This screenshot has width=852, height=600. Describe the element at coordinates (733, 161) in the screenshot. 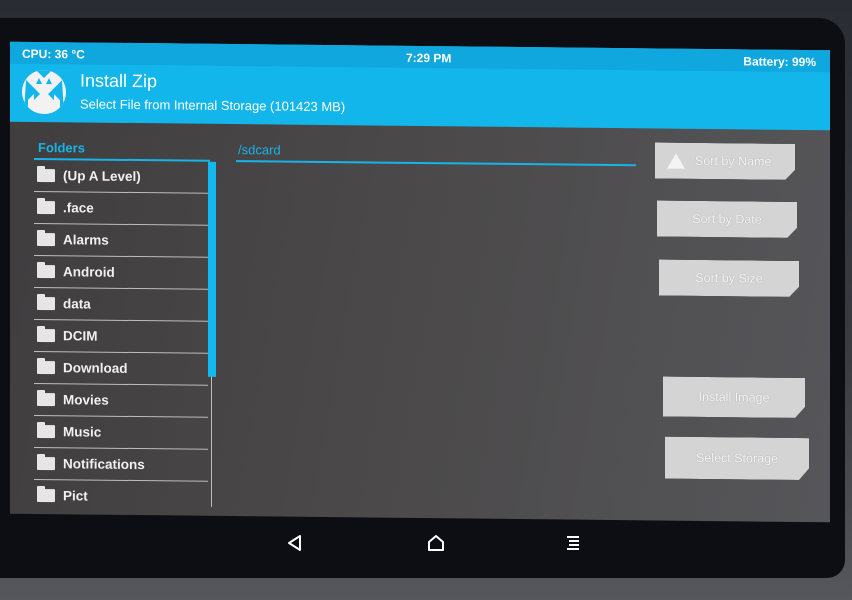

I see `sort-by-name-label: Sort by Name` at that location.